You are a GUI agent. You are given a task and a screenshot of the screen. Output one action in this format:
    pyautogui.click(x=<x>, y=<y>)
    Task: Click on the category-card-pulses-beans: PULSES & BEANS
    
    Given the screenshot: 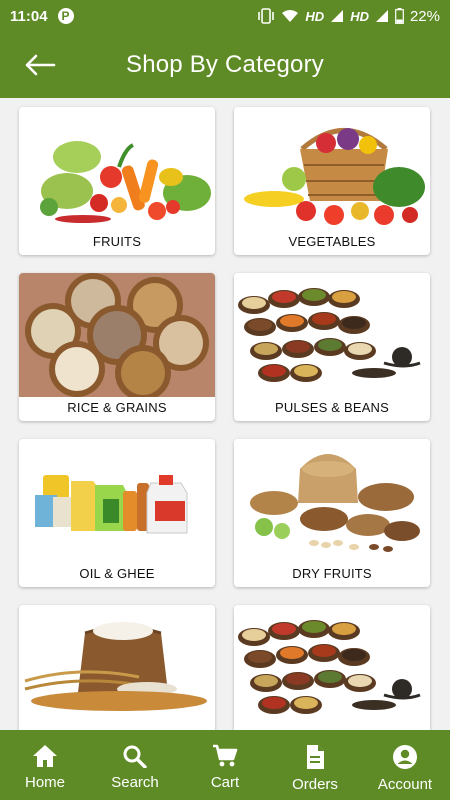 What is the action you would take?
    pyautogui.click(x=332, y=347)
    